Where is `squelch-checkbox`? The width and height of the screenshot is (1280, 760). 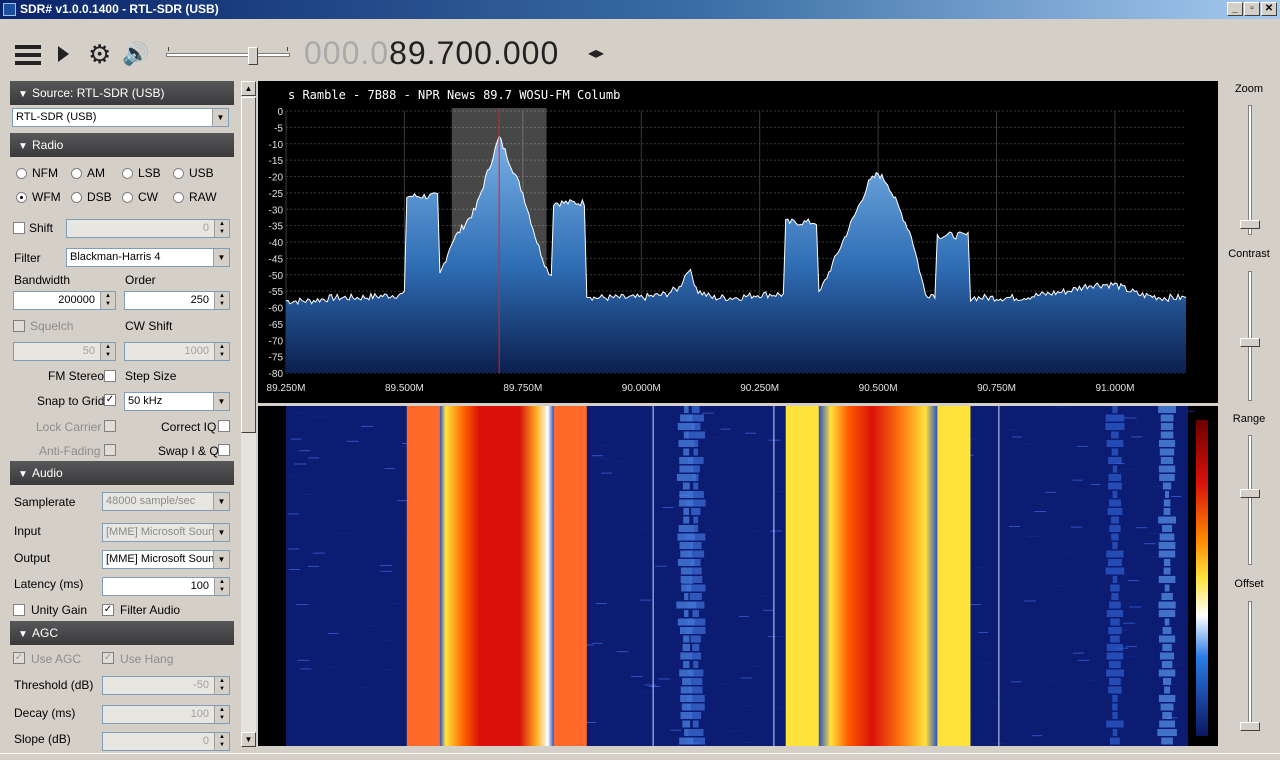 squelch-checkbox is located at coordinates (19, 326).